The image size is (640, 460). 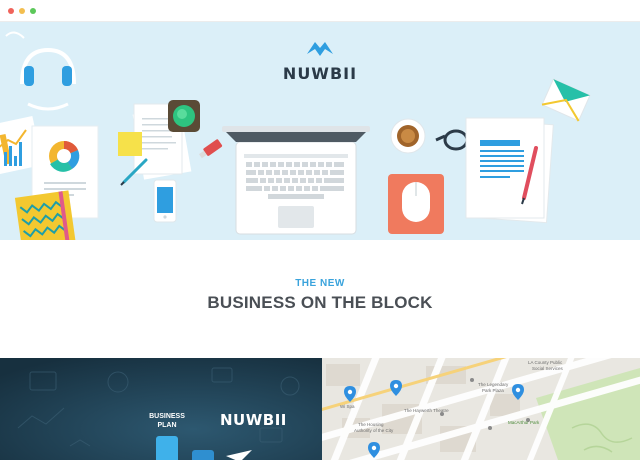 What do you see at coordinates (374, 430) in the screenshot?
I see `map-label-housing-2: Authority of the City` at bounding box center [374, 430].